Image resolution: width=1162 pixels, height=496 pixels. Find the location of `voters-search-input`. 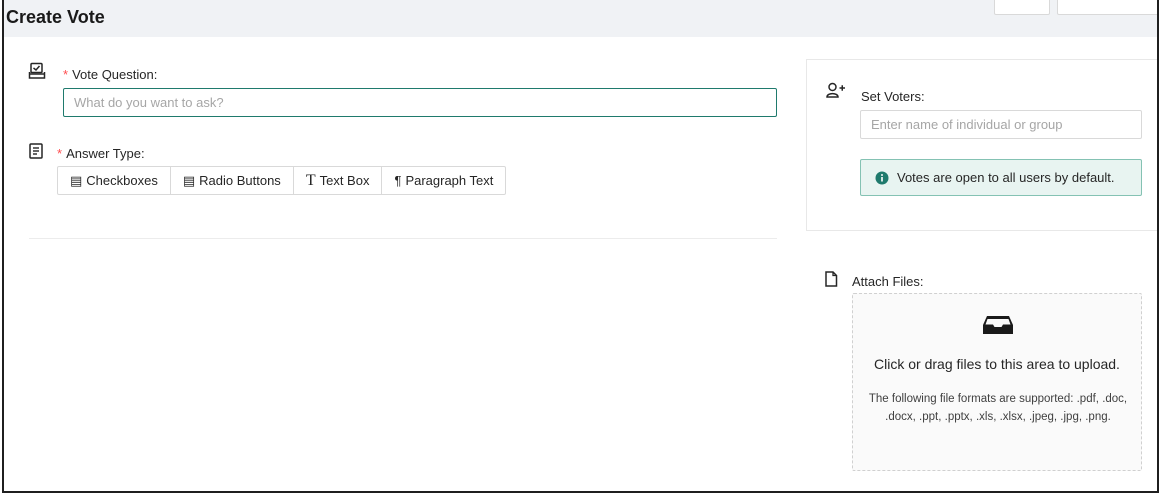

voters-search-input is located at coordinates (1001, 124).